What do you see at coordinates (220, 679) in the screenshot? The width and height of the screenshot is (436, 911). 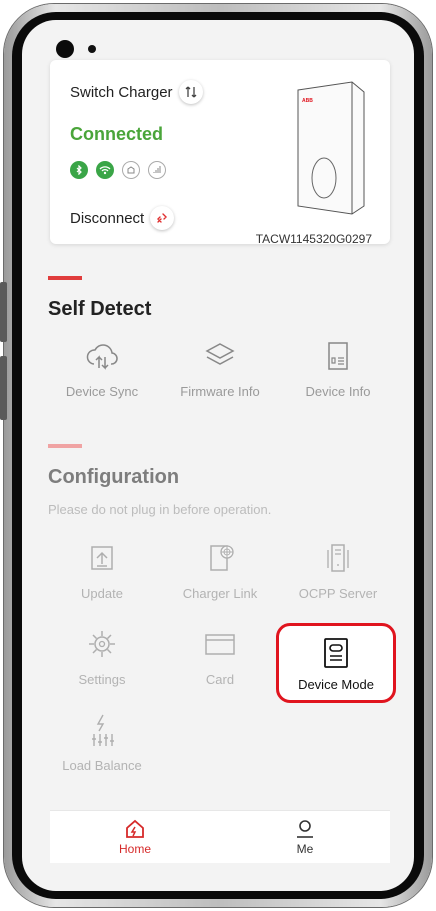 I see `card-label: Card` at bounding box center [220, 679].